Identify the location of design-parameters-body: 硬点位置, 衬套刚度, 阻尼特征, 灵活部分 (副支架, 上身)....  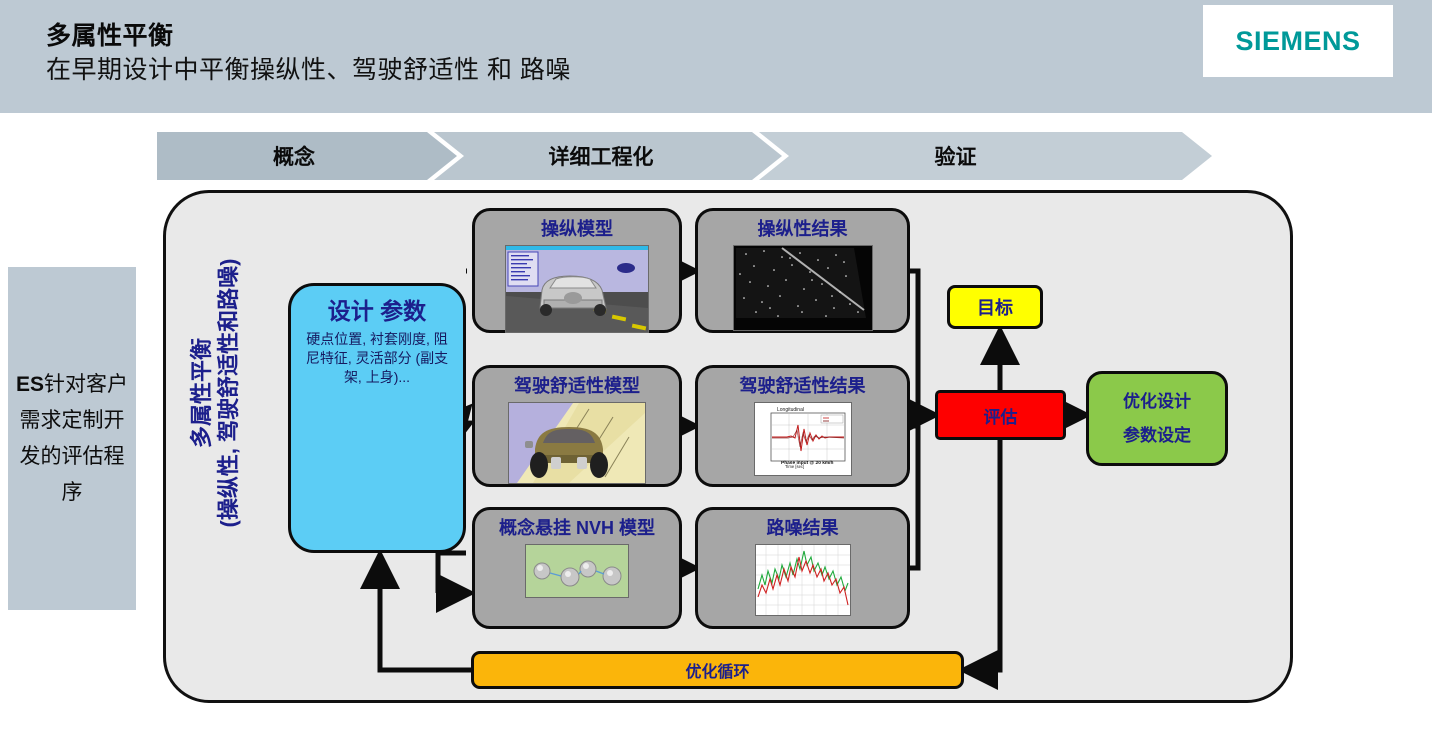
(377, 358).